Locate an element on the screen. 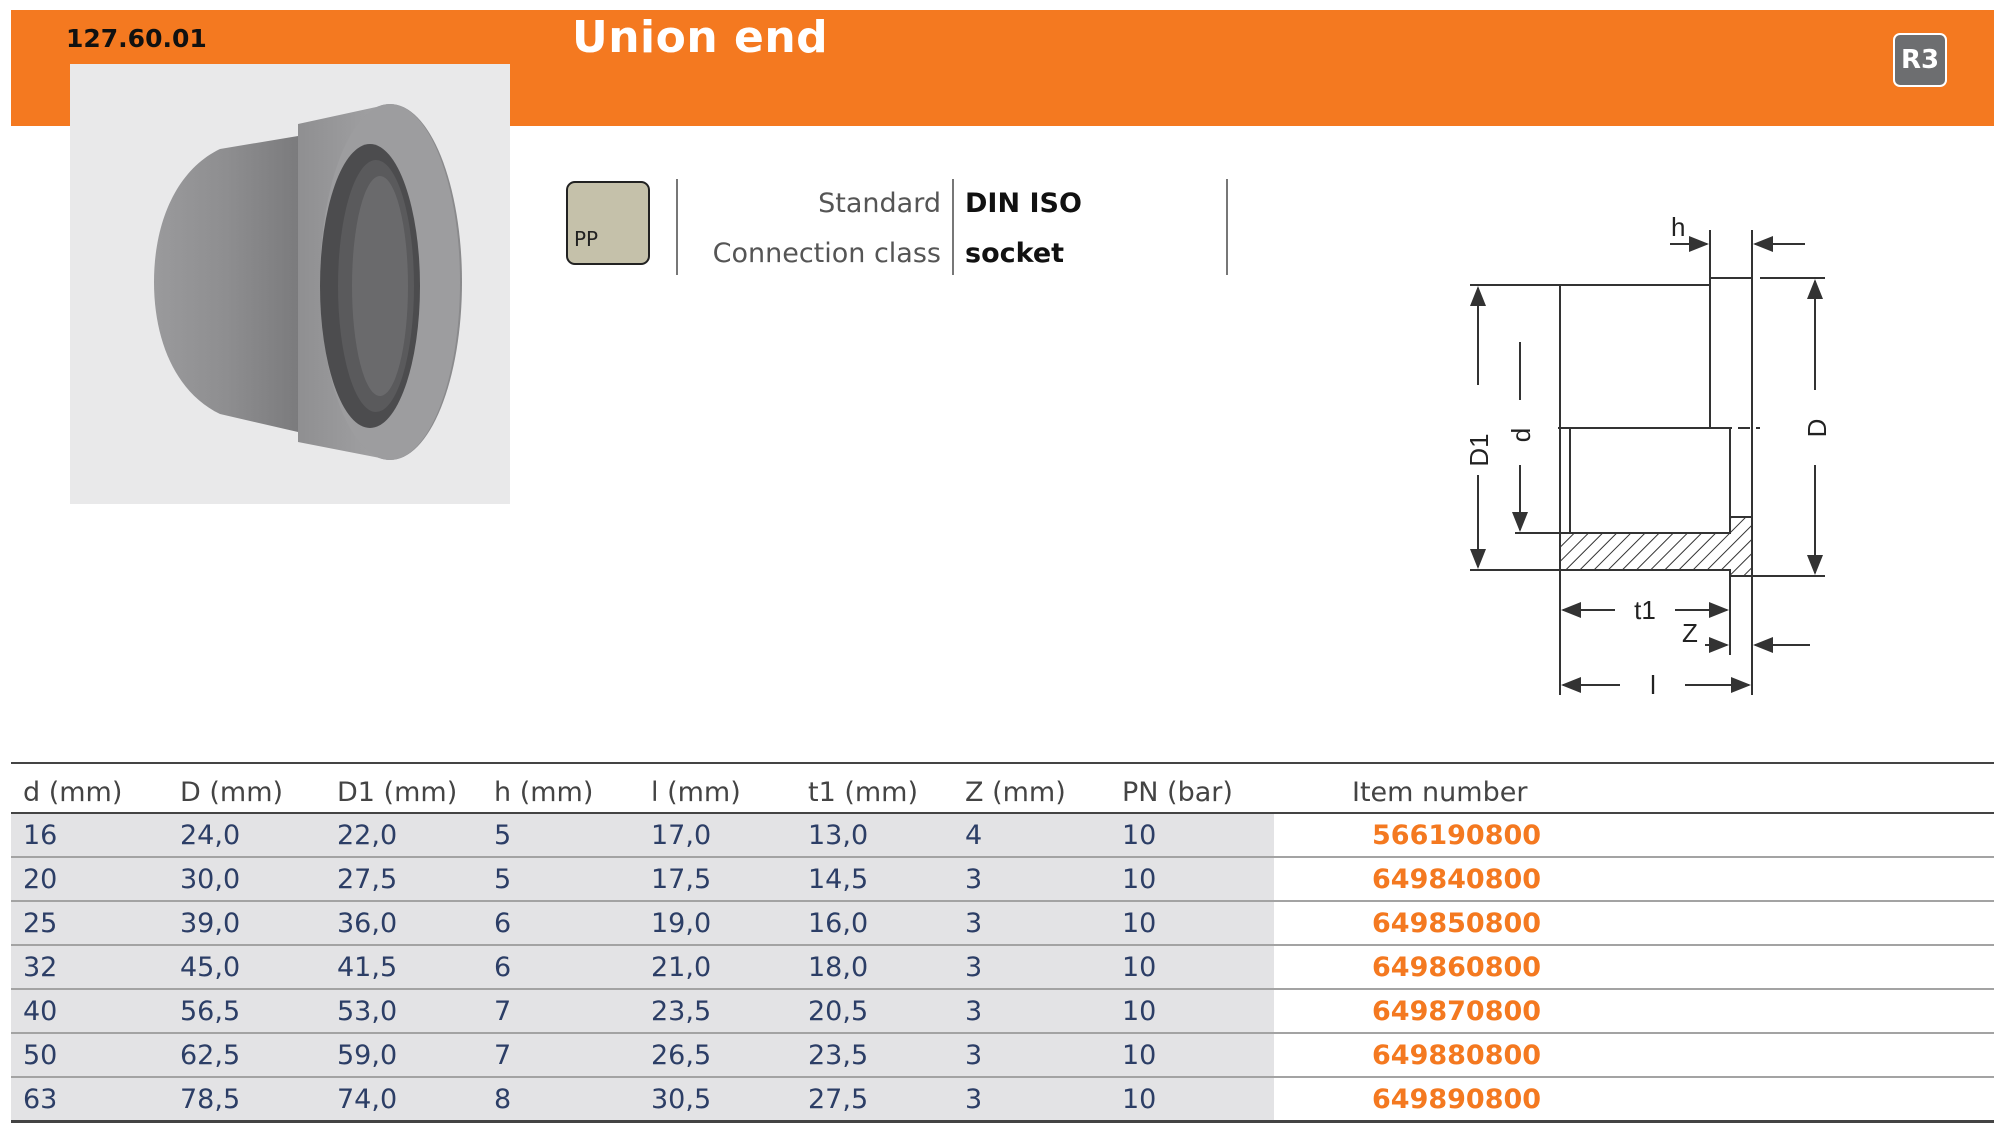 The width and height of the screenshot is (2000, 1130). column-header: D (mm) is located at coordinates (246, 788).